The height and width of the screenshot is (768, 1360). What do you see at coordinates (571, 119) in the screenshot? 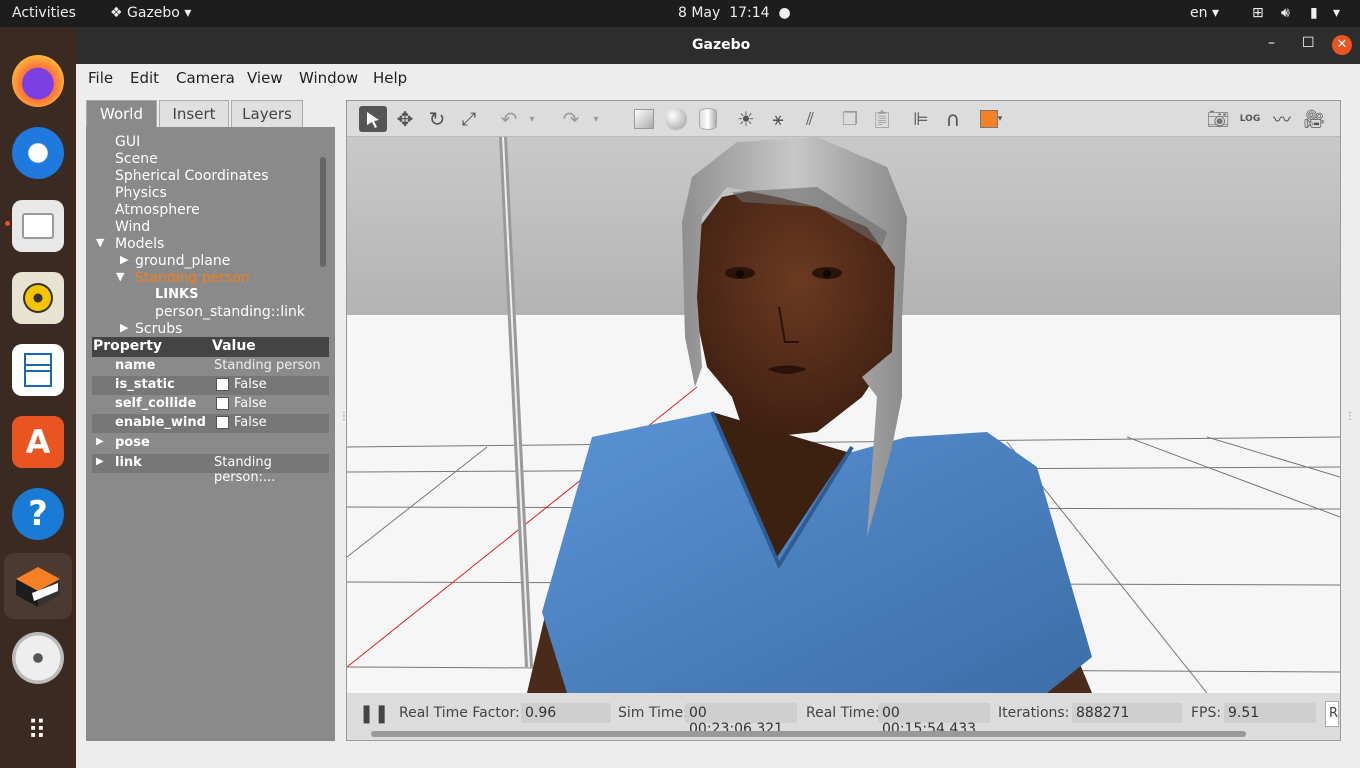
I see `redo-icon: ↷` at bounding box center [571, 119].